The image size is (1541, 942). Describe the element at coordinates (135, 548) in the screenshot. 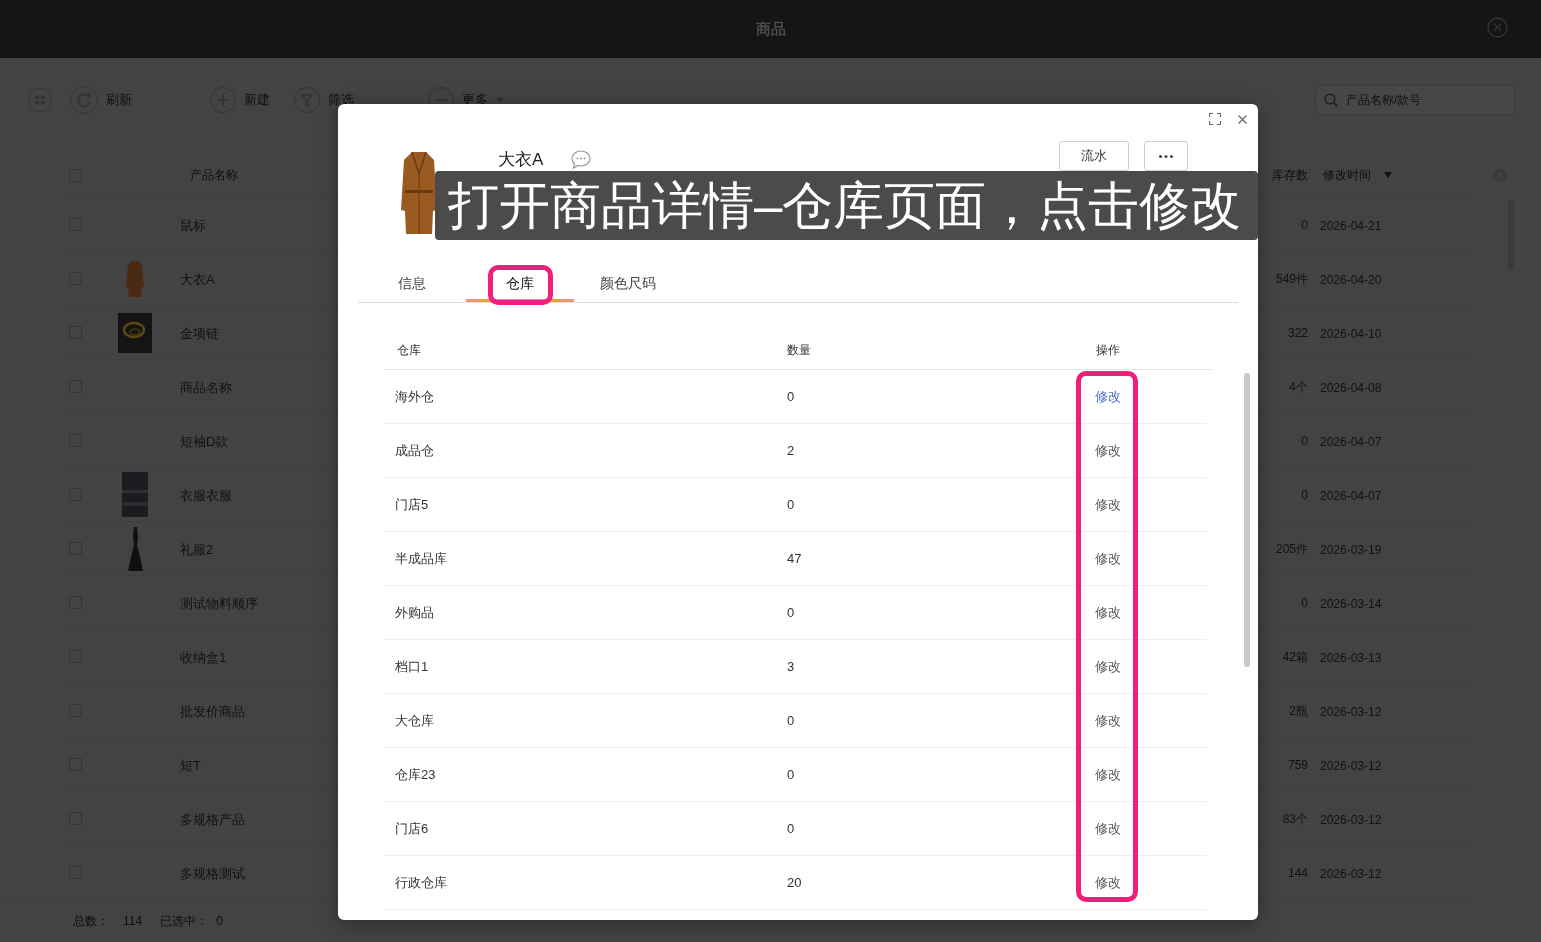

I see `dress-thumbnail` at that location.